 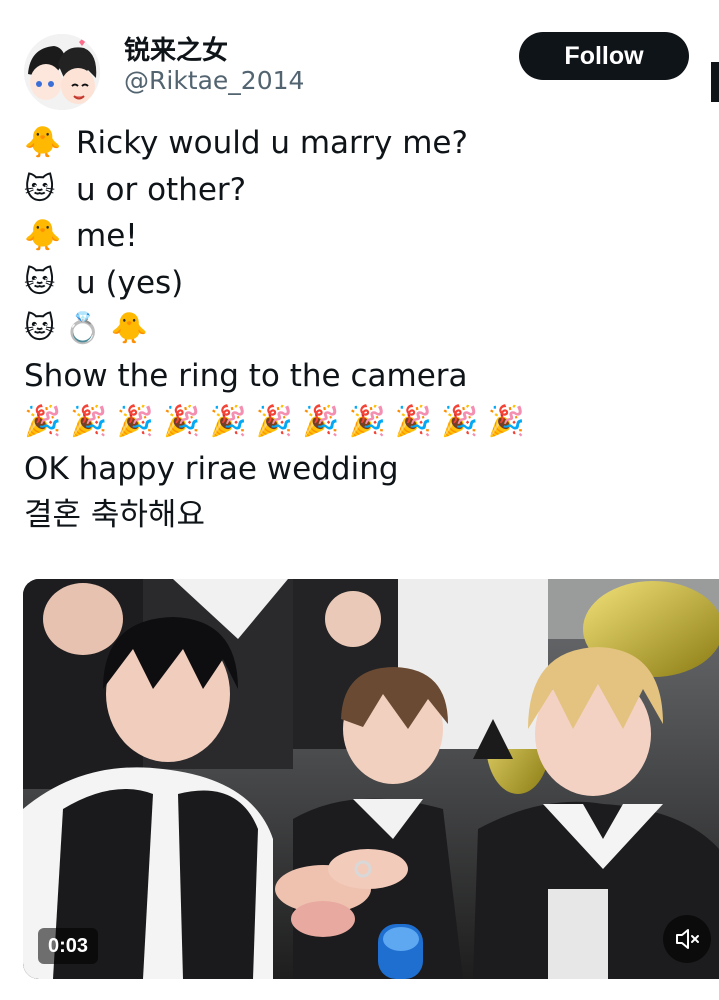 What do you see at coordinates (211, 468) in the screenshot?
I see `tweet-line-text: OK happy rirae wedding` at bounding box center [211, 468].